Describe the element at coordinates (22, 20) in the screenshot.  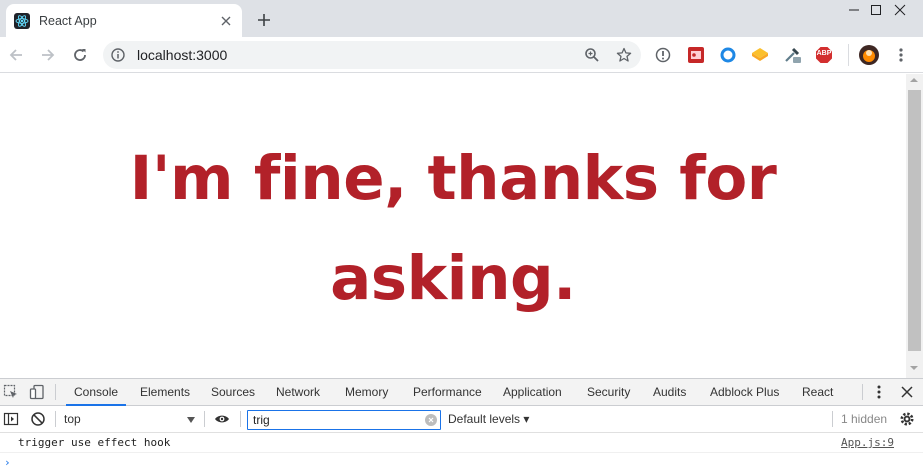
I see `react-icon` at that location.